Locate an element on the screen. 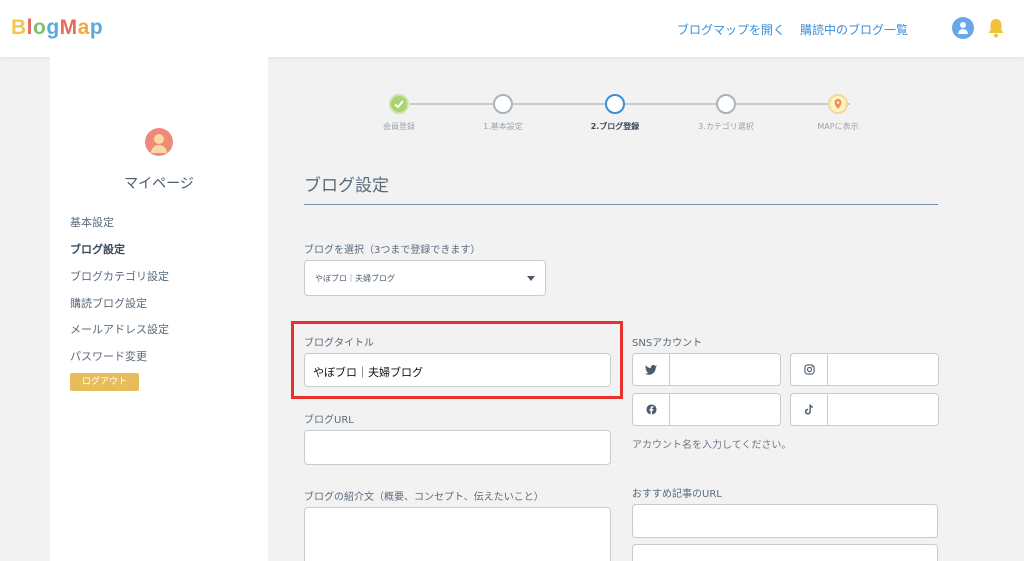 The height and width of the screenshot is (561, 1024). logo-letter: g is located at coordinates (53, 27).